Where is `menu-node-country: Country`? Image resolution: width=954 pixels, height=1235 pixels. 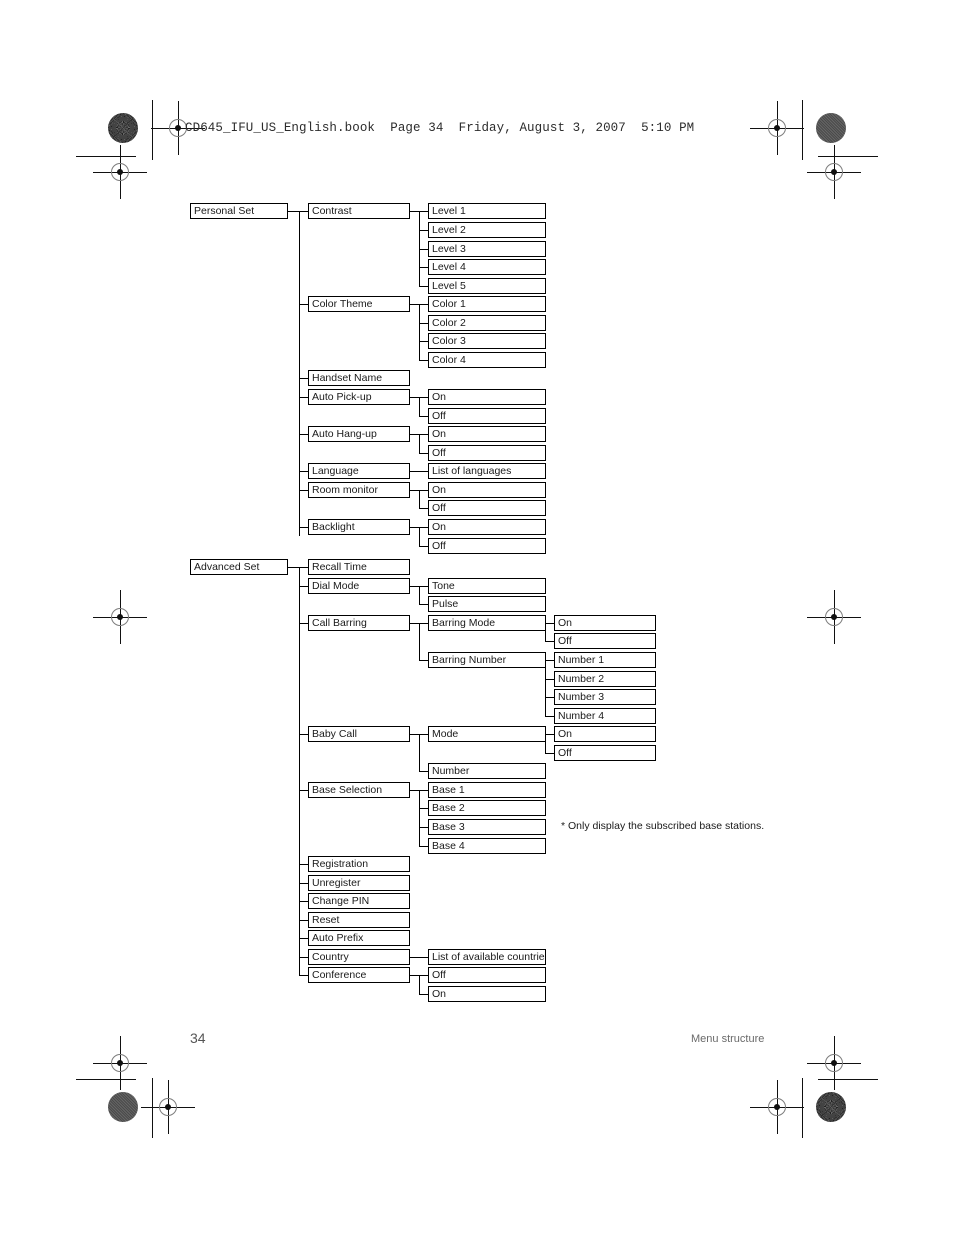
menu-node-country: Country is located at coordinates (359, 957).